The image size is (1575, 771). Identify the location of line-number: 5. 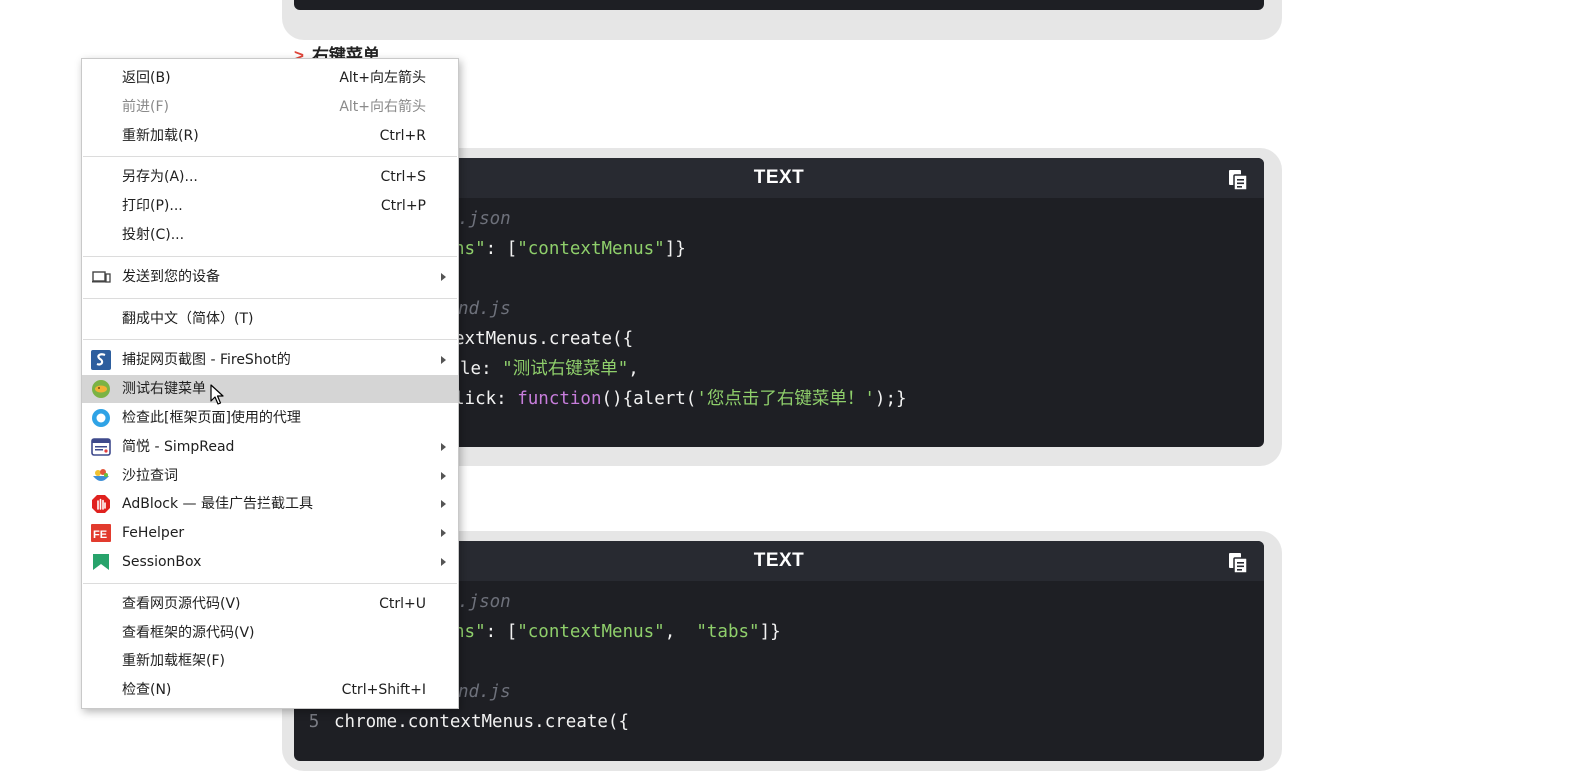
(314, 722).